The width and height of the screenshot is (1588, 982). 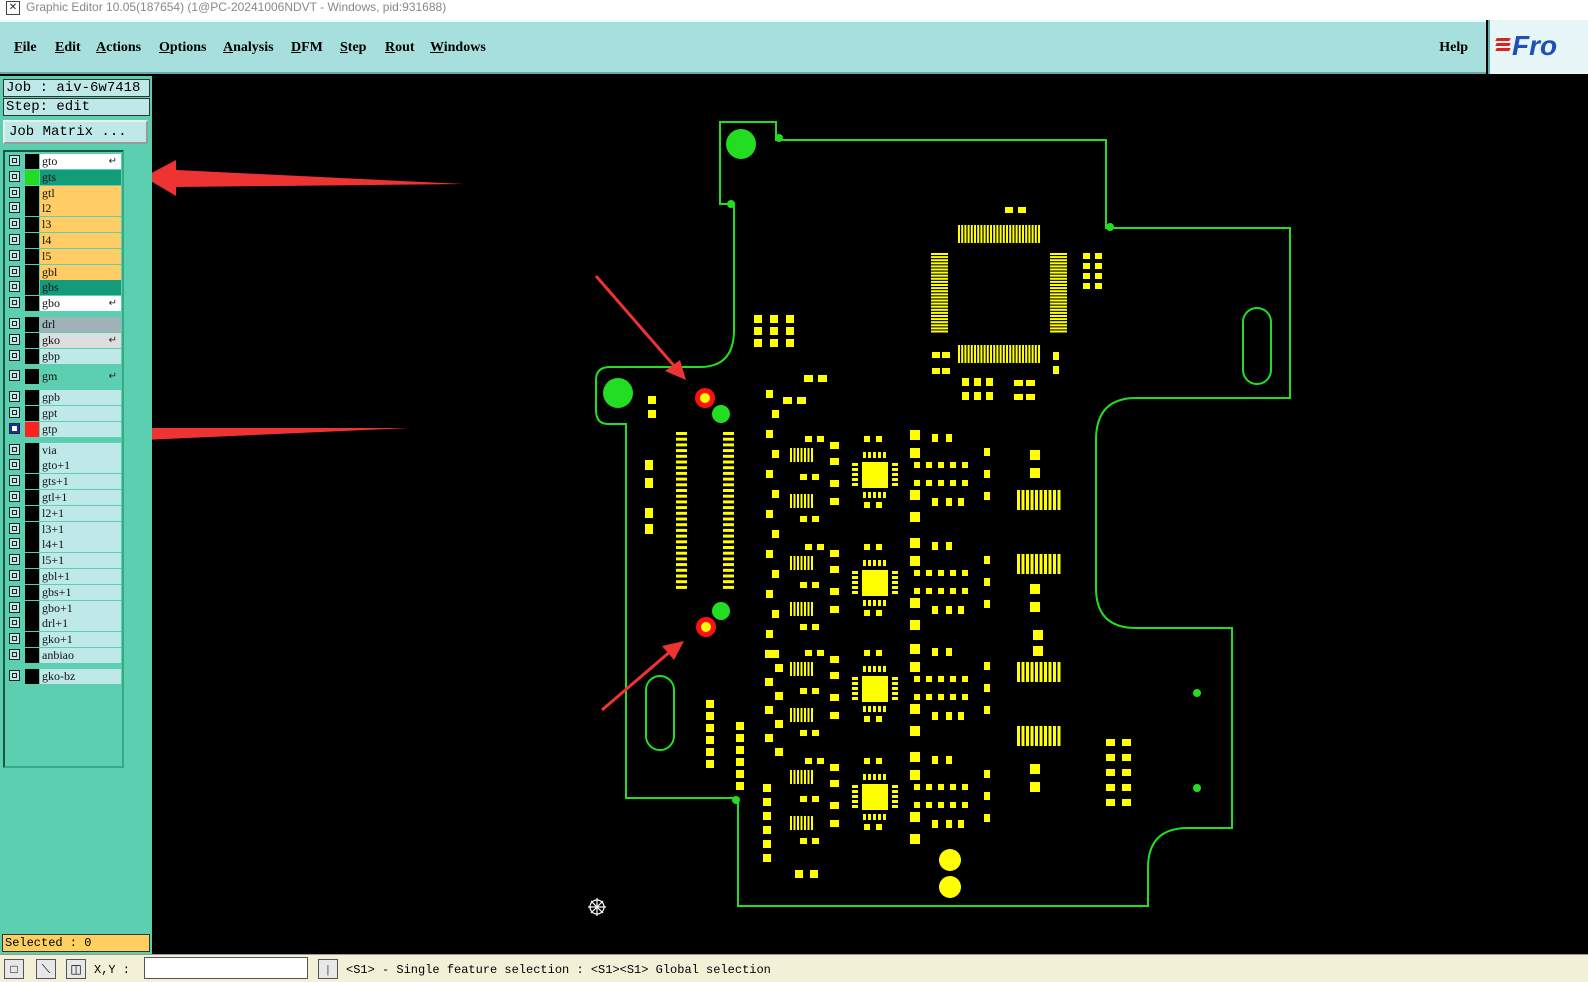 What do you see at coordinates (65, 608) in the screenshot?
I see `layer-row-gbo+1: gbo+1` at bounding box center [65, 608].